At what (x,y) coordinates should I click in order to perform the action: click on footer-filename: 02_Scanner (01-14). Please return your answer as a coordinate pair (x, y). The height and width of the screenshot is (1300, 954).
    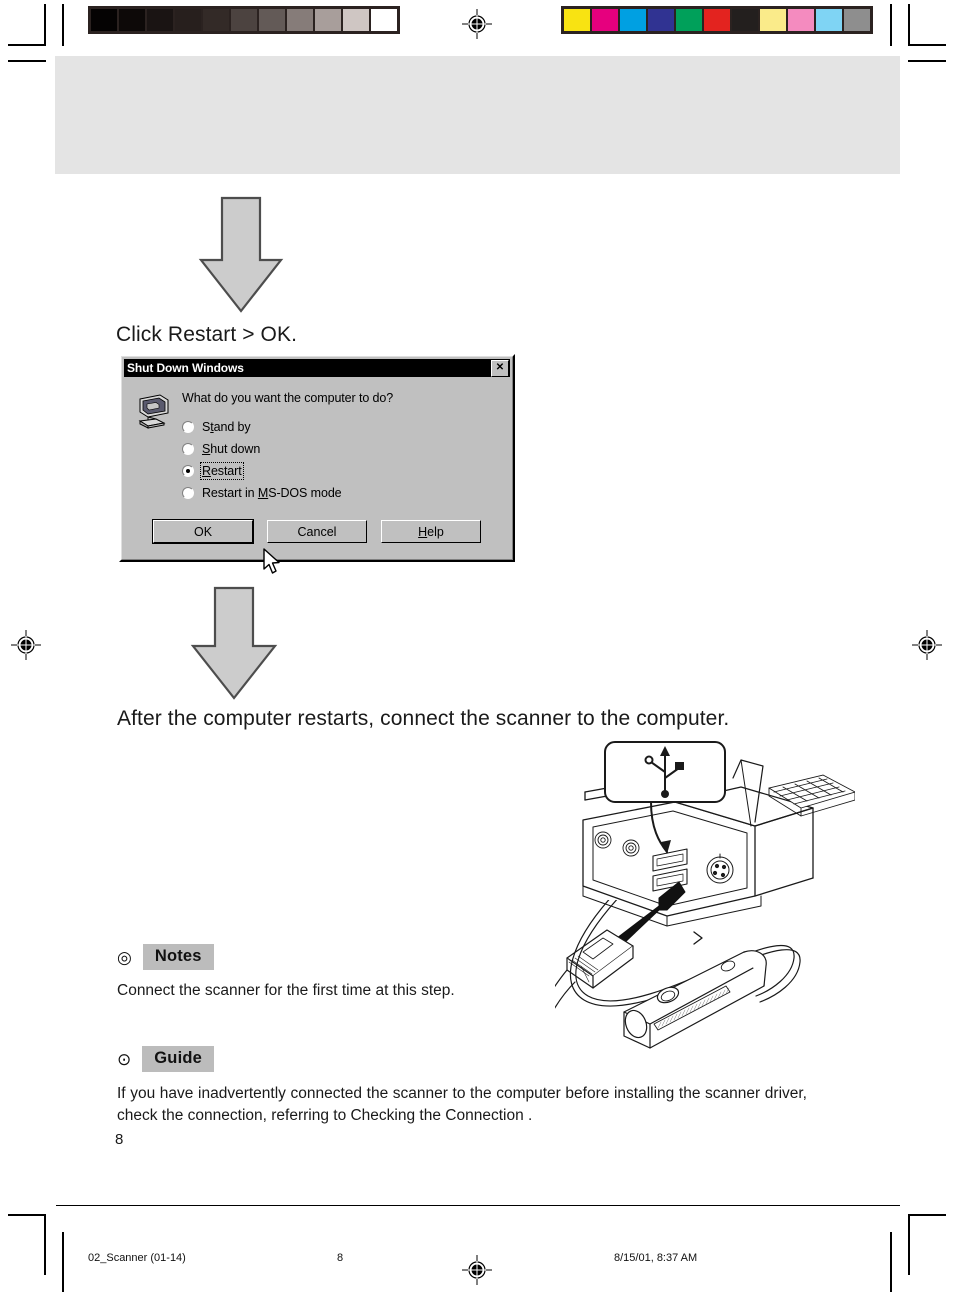
    Looking at the image, I should click on (137, 1258).